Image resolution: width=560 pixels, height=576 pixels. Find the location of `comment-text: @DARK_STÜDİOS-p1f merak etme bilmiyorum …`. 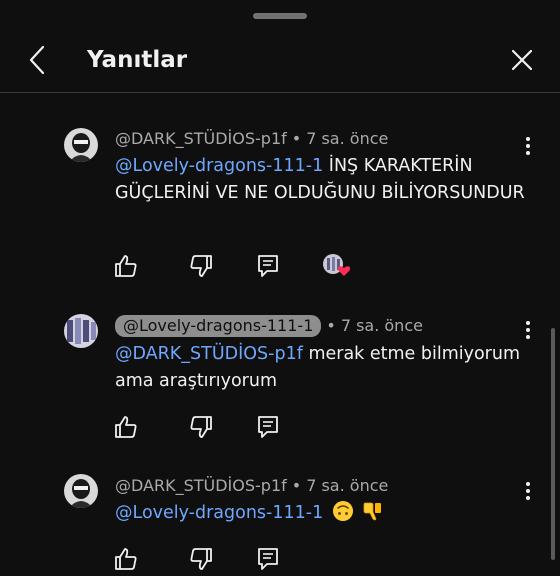

comment-text: @DARK_STÜDİOS-p1f merak etme bilmiyorum … is located at coordinates (330, 368).